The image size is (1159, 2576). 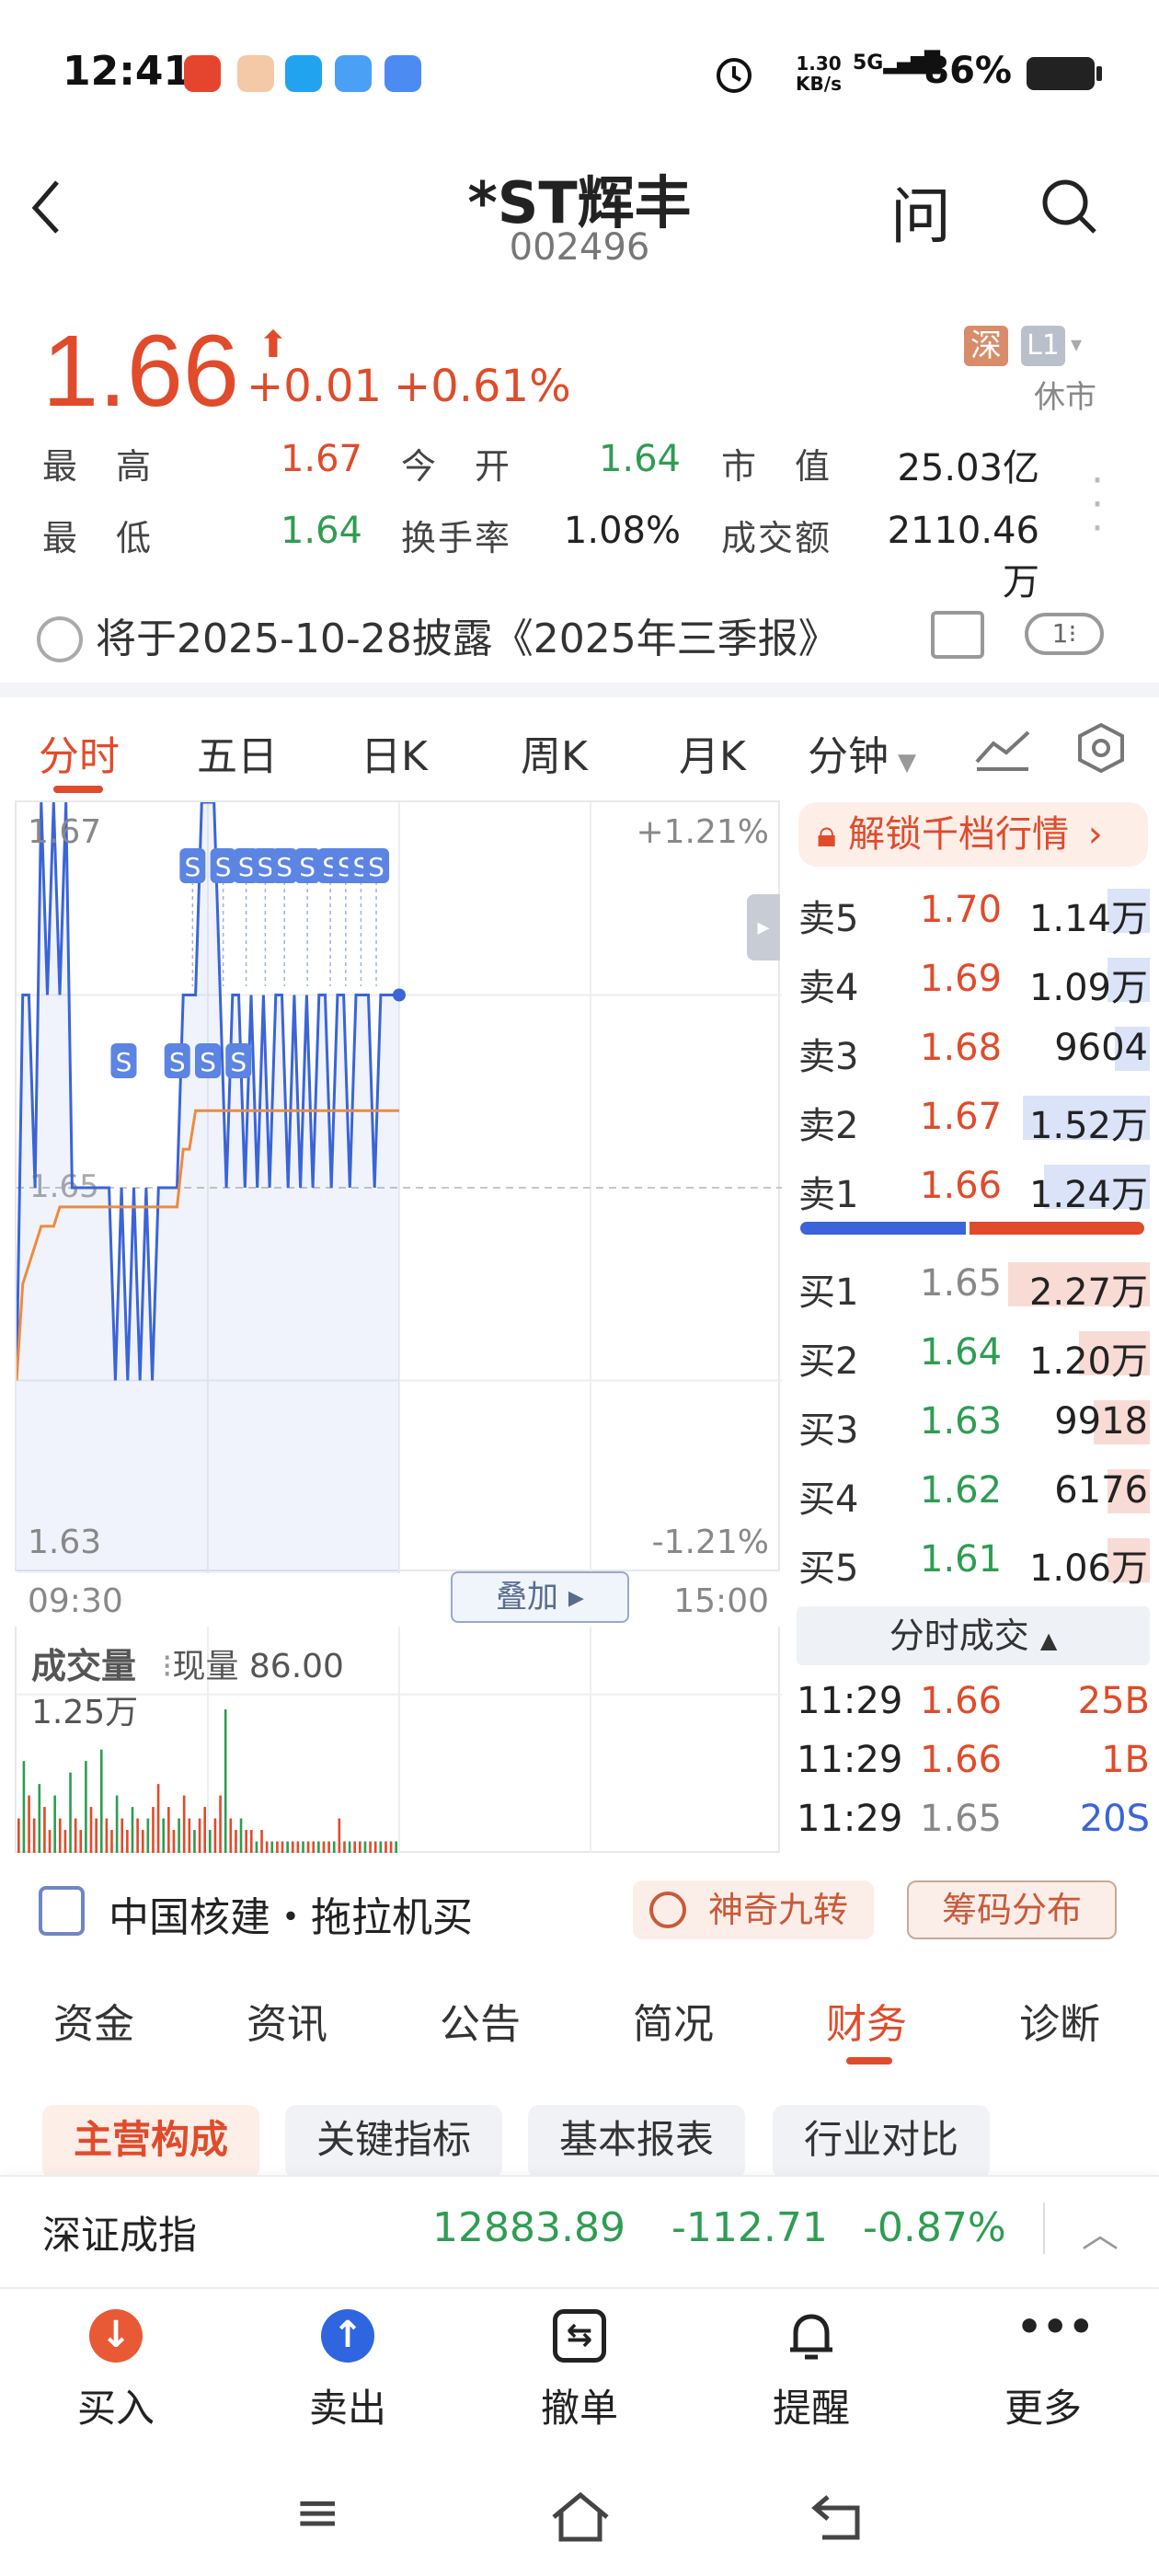 What do you see at coordinates (1012, 1909) in the screenshot?
I see `chip-distribution-button: 筹码分布` at bounding box center [1012, 1909].